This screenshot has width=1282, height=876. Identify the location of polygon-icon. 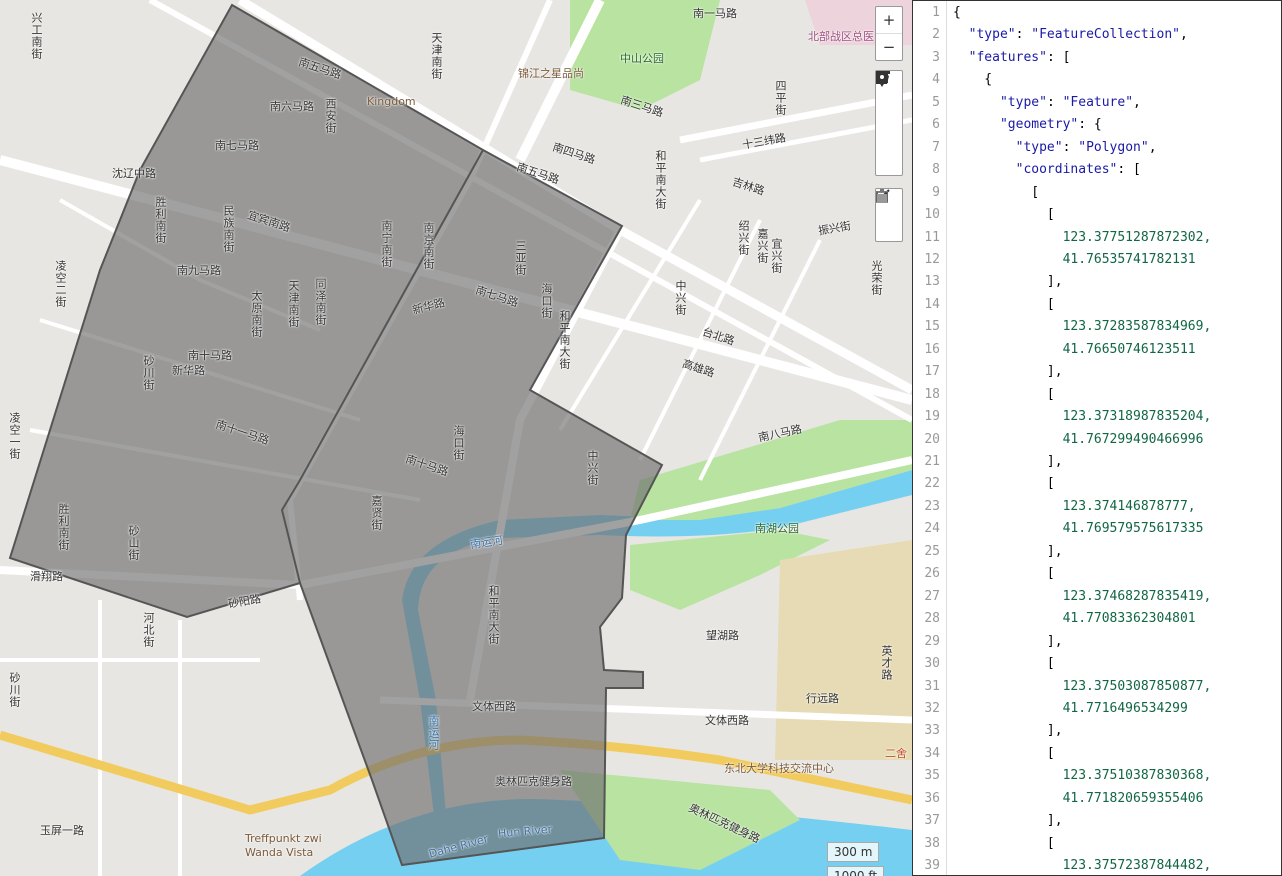
(889, 97).